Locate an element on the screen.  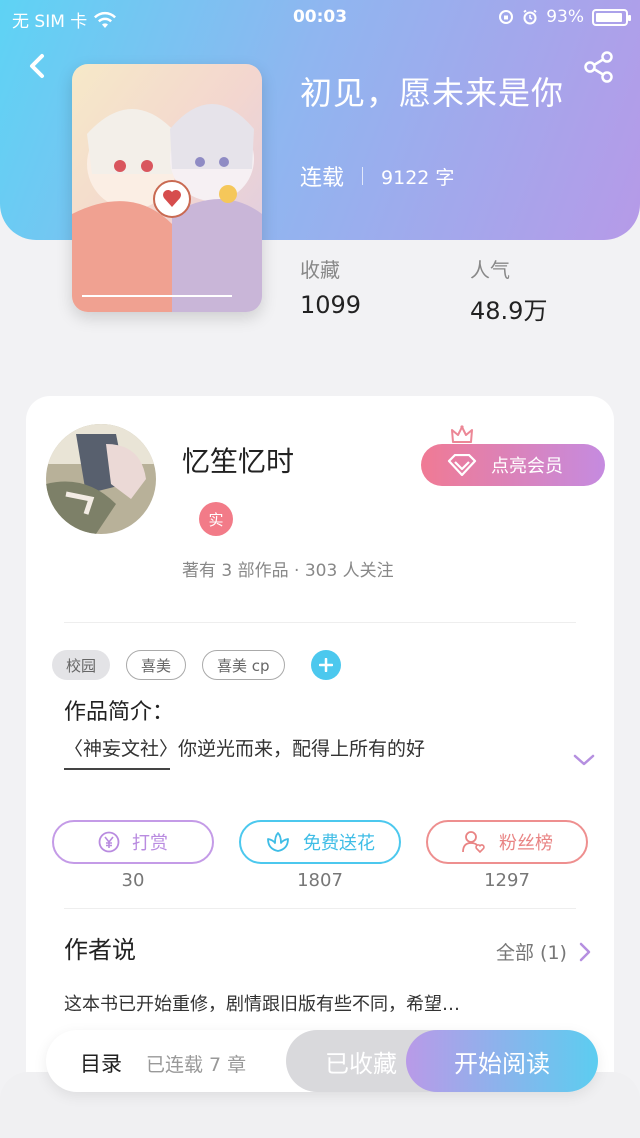
stat-popularity: 人气 48.9万 is located at coordinates (508, 290).